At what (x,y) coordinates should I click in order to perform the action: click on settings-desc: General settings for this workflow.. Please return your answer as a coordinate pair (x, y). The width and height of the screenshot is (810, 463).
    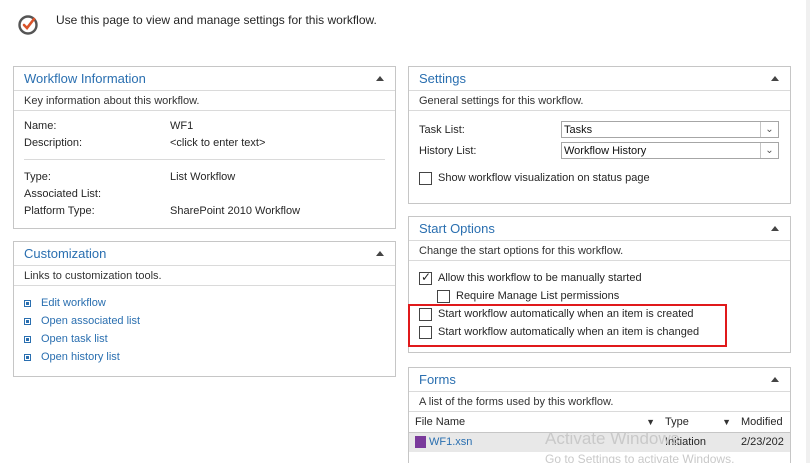
    Looking at the image, I should click on (599, 101).